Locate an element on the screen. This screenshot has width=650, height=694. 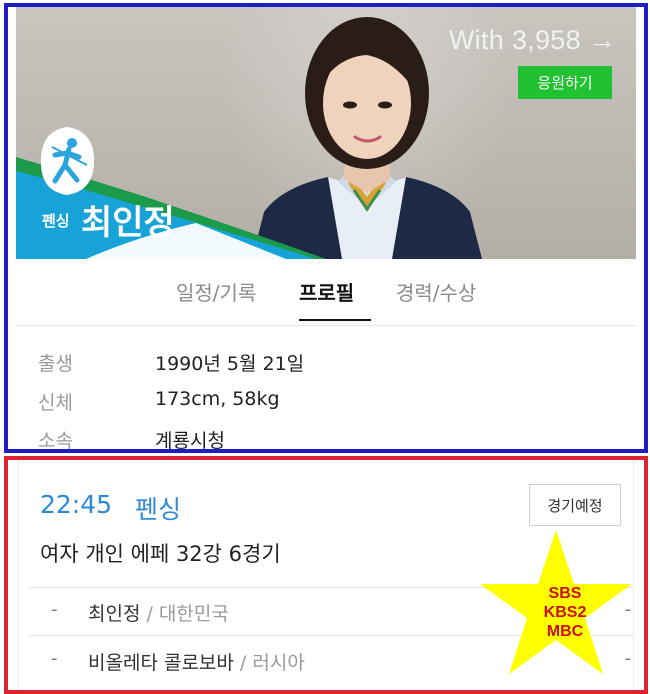
broadcast-channel: SBS is located at coordinates (565, 593).